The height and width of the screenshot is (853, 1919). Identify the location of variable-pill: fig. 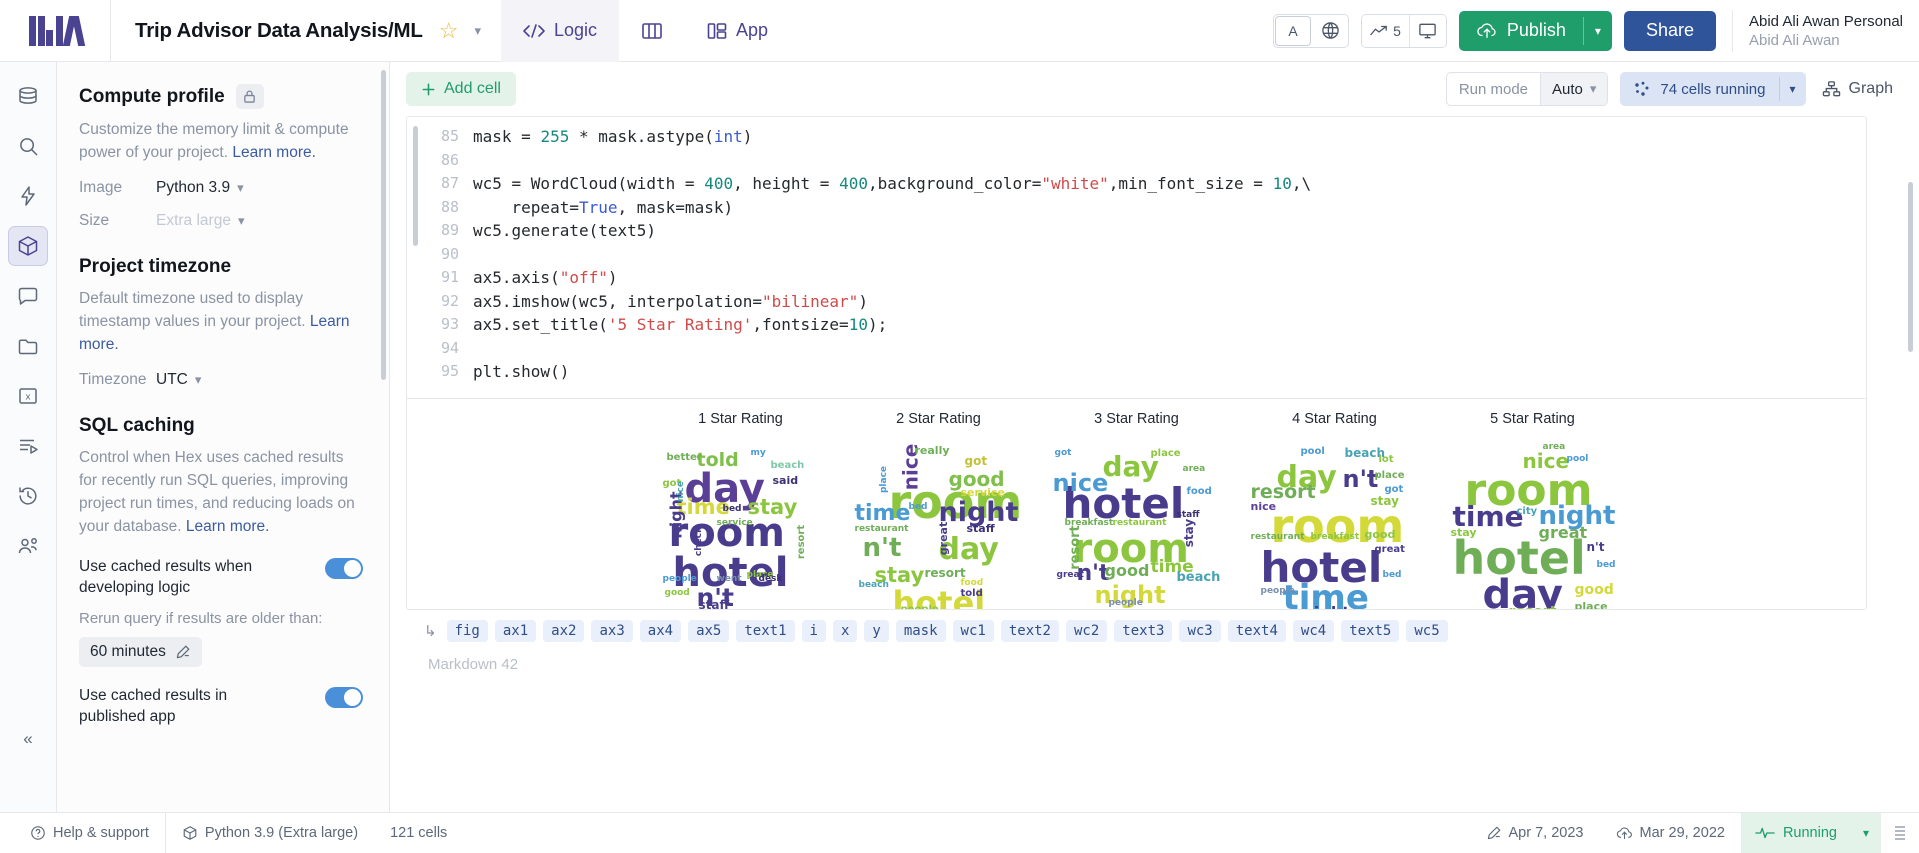
(467, 631).